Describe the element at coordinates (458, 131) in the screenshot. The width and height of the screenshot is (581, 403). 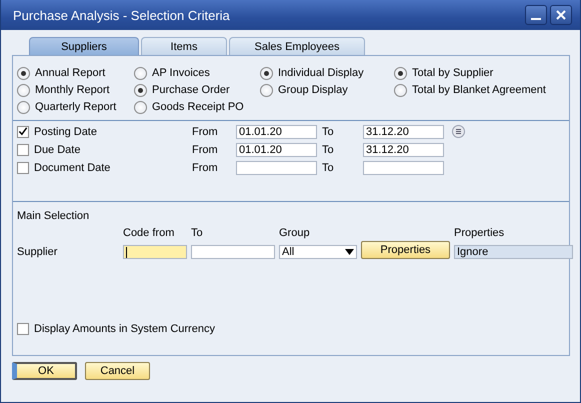
I see `list-icon` at that location.